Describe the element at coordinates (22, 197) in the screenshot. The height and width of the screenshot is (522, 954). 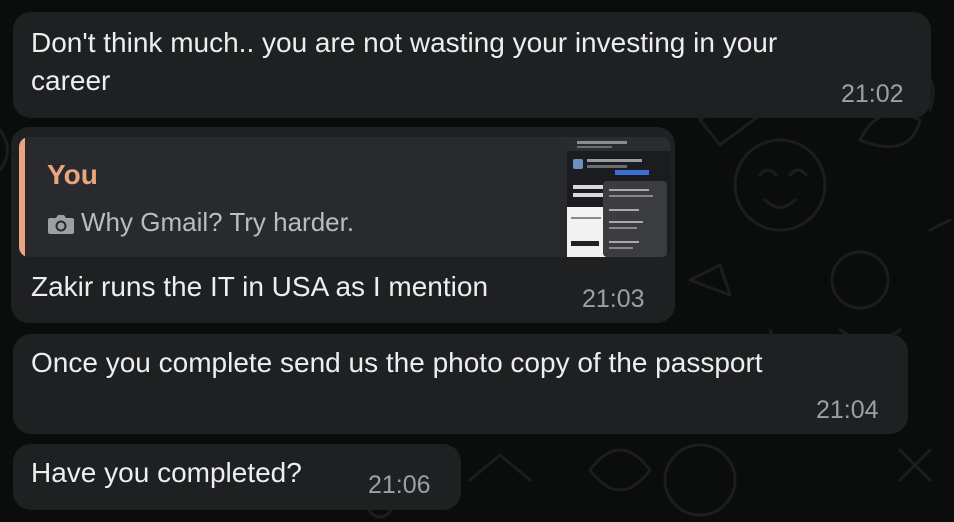
I see `quote-accent-bar` at that location.